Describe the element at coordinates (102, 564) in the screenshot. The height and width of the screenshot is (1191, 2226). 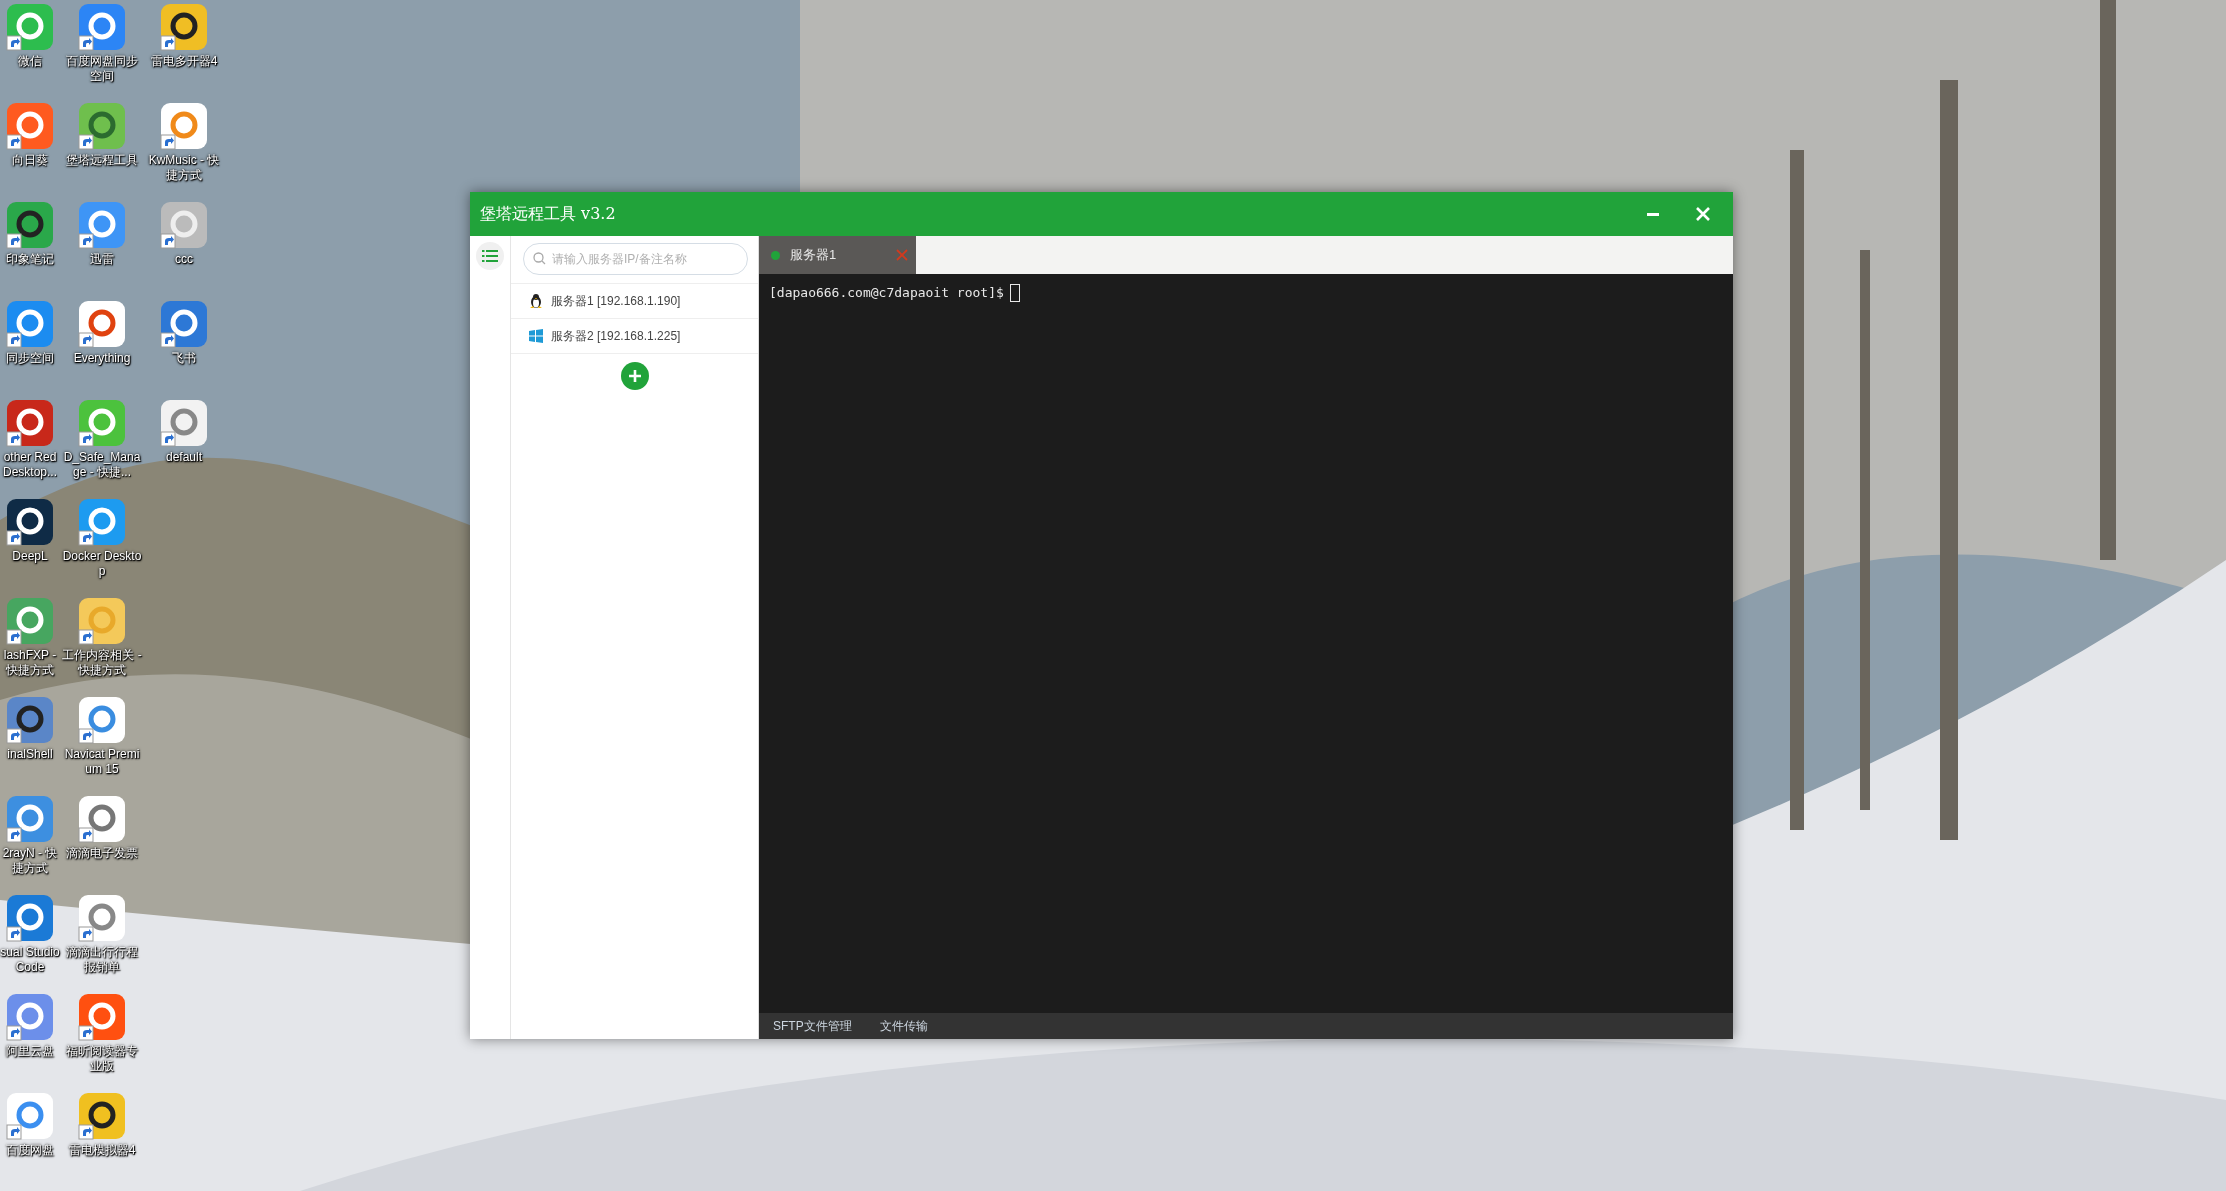
I see `shortcut-label: Docker Desktop` at that location.